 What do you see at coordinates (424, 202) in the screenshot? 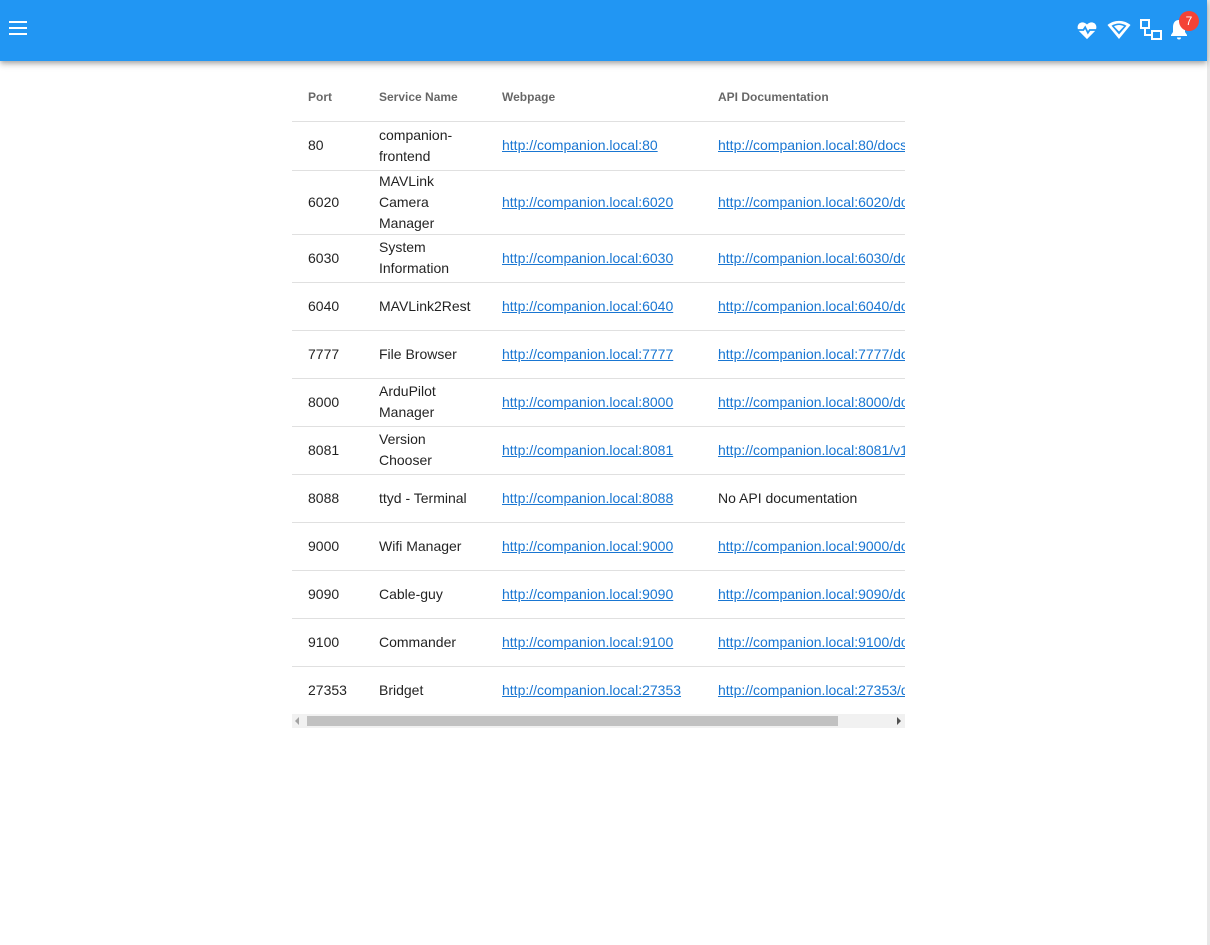
I see `service-name-cell: MAVLink Camera Manager` at bounding box center [424, 202].